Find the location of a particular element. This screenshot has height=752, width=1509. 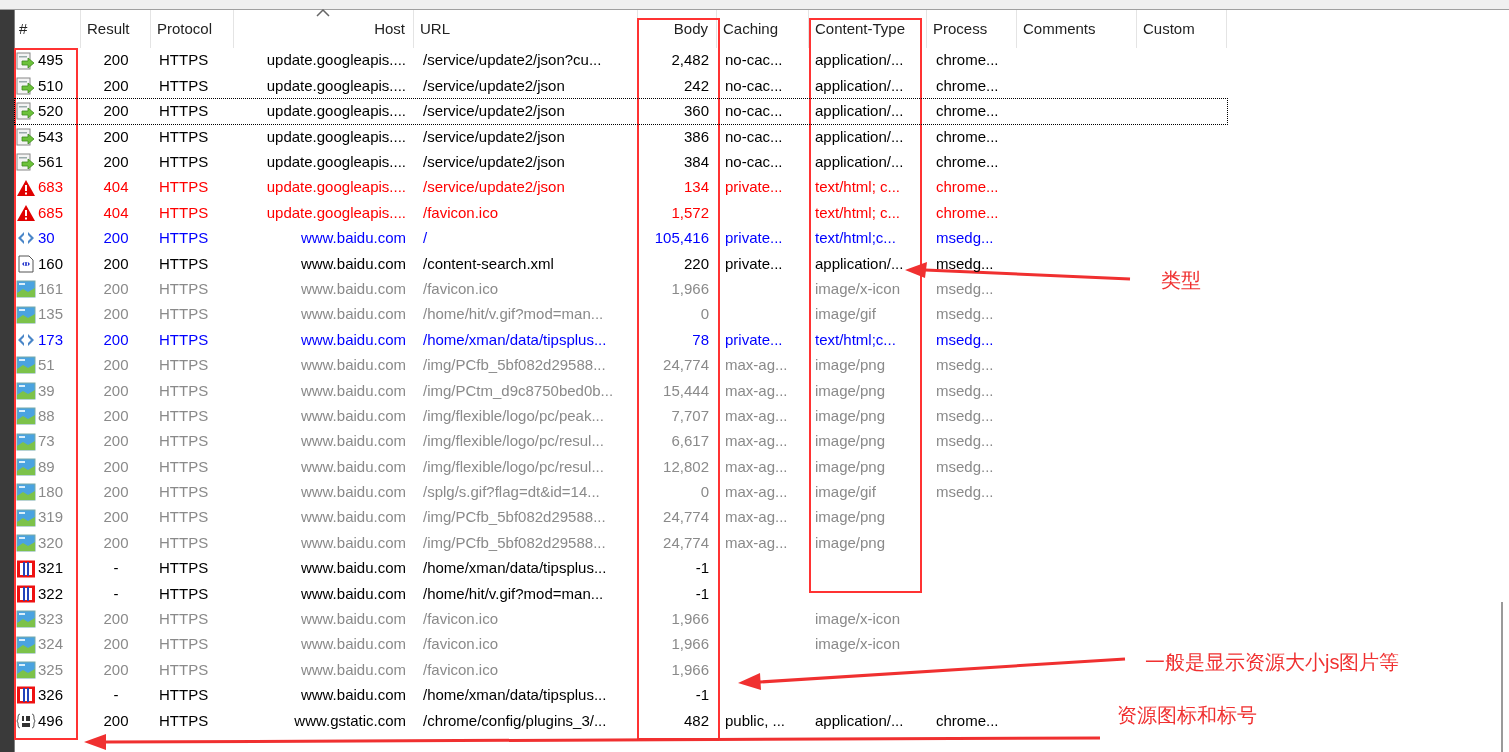

table-cell-text: 326 is located at coordinates (51, 695).